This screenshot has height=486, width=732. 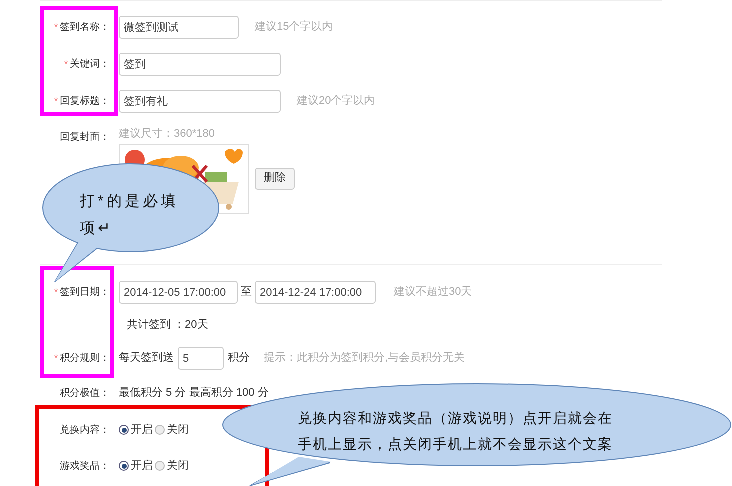 What do you see at coordinates (315, 292) in the screenshot?
I see `input-field: 2014-12-24 17:00:00` at bounding box center [315, 292].